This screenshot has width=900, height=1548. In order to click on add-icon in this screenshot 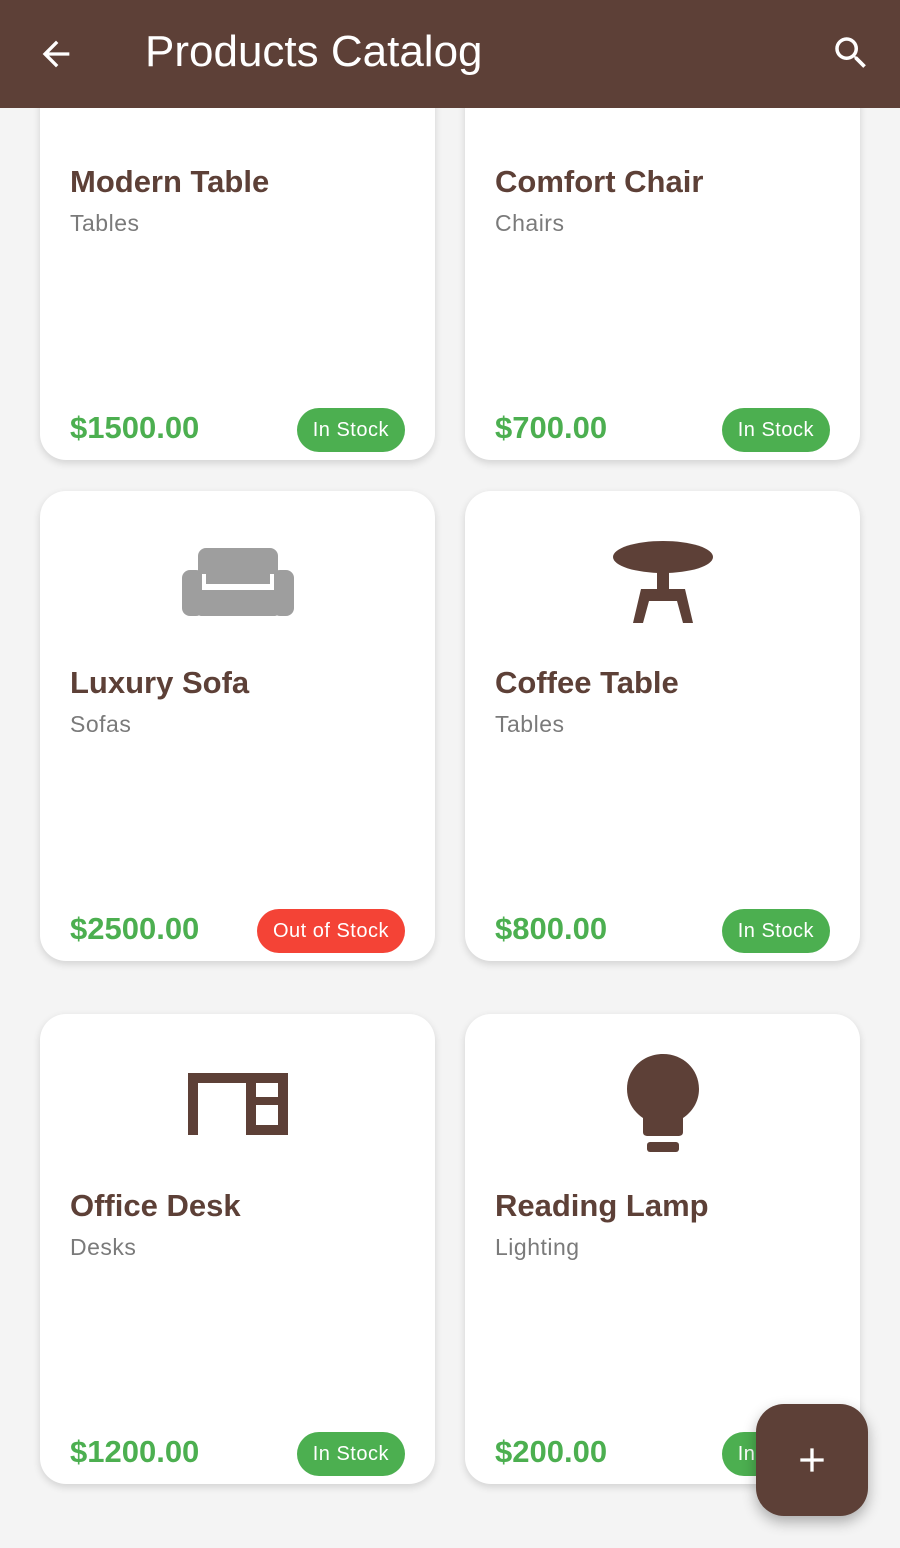, I will do `click(812, 1460)`.